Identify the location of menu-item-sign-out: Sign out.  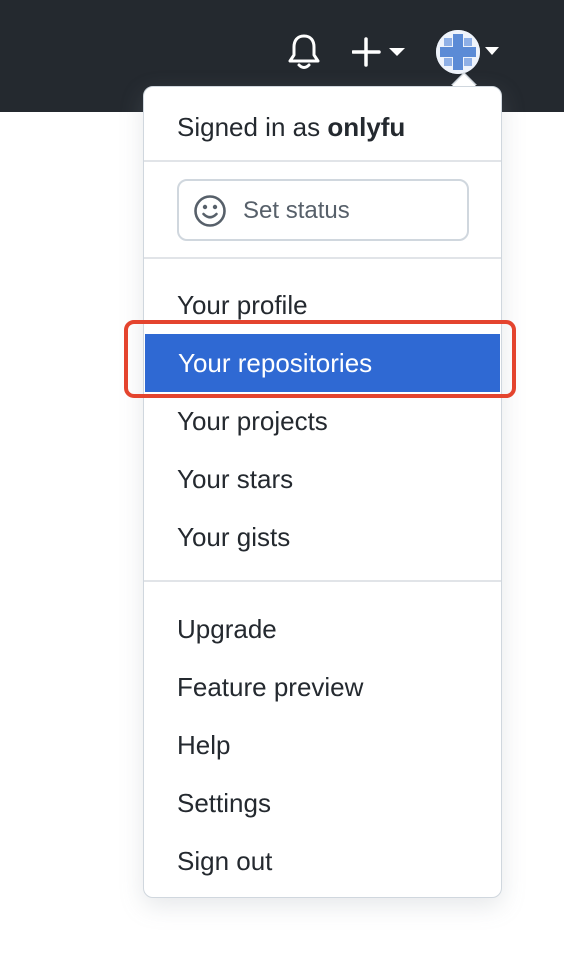
(322, 861).